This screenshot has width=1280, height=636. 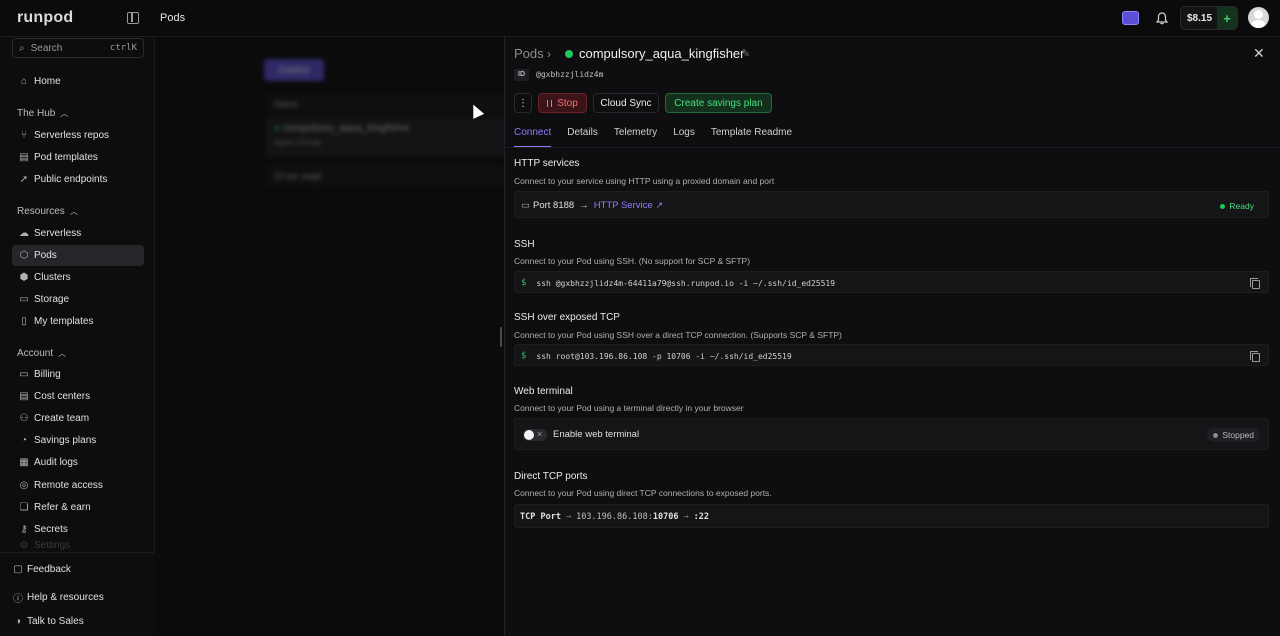 What do you see at coordinates (22, 48) in the screenshot?
I see `search-icon: ⌕` at bounding box center [22, 48].